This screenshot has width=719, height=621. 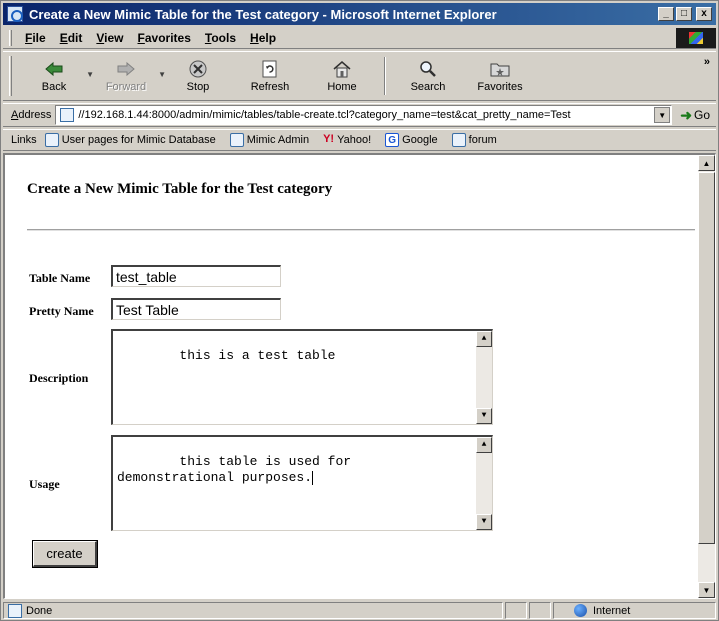 What do you see at coordinates (484, 483) in the screenshot?
I see `usage-scrollbar: ▲ ▼` at bounding box center [484, 483].